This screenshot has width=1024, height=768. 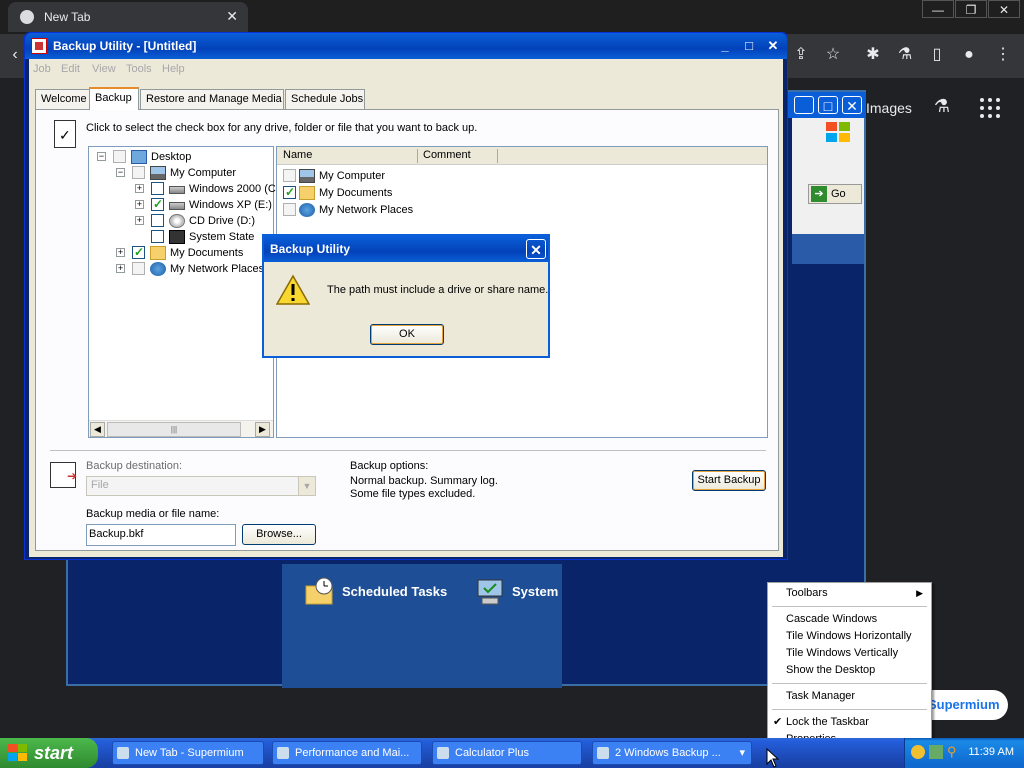 I want to click on menu-item-toolbars: Toolbars ▶, so click(x=849, y=593).